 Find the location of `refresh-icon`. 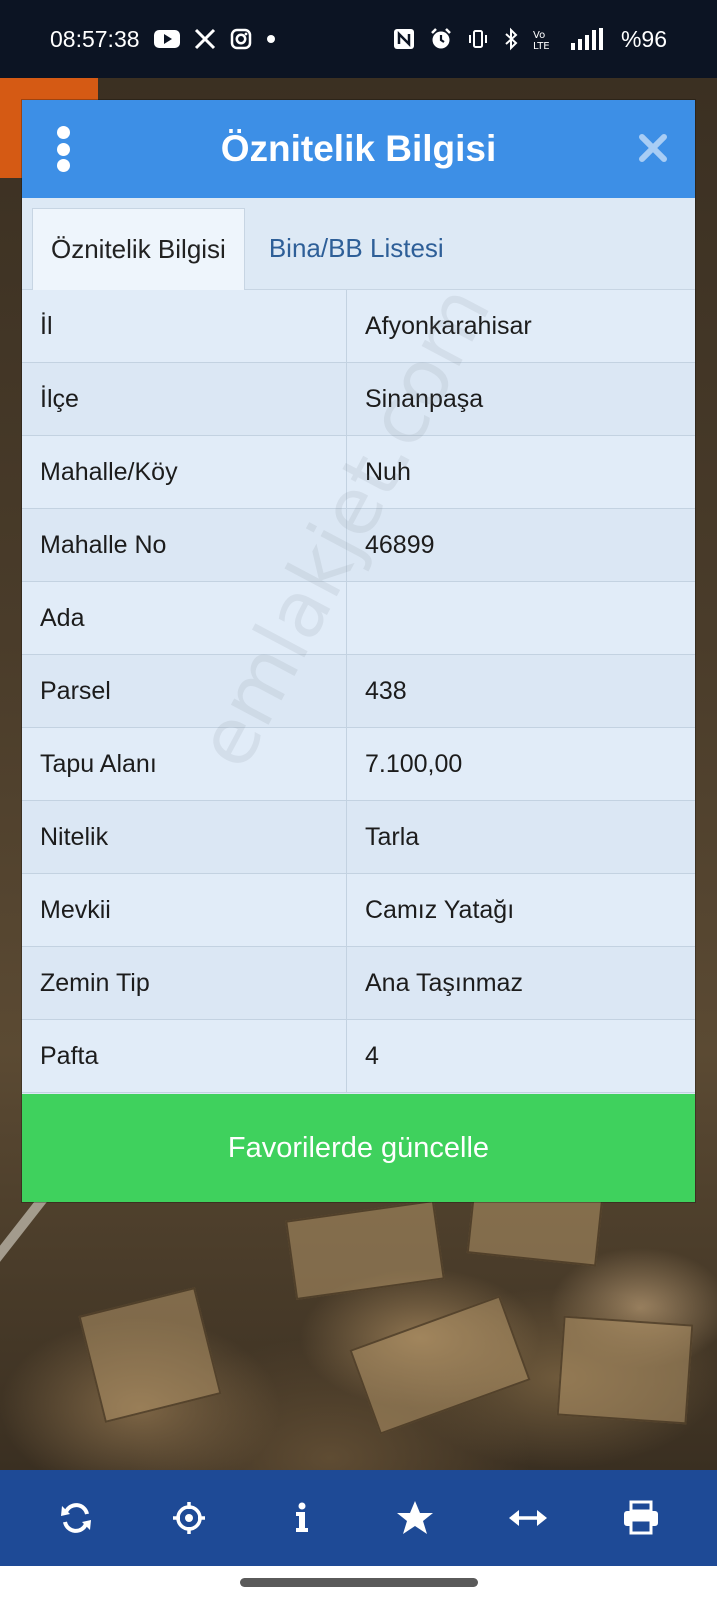

refresh-icon is located at coordinates (76, 1518).